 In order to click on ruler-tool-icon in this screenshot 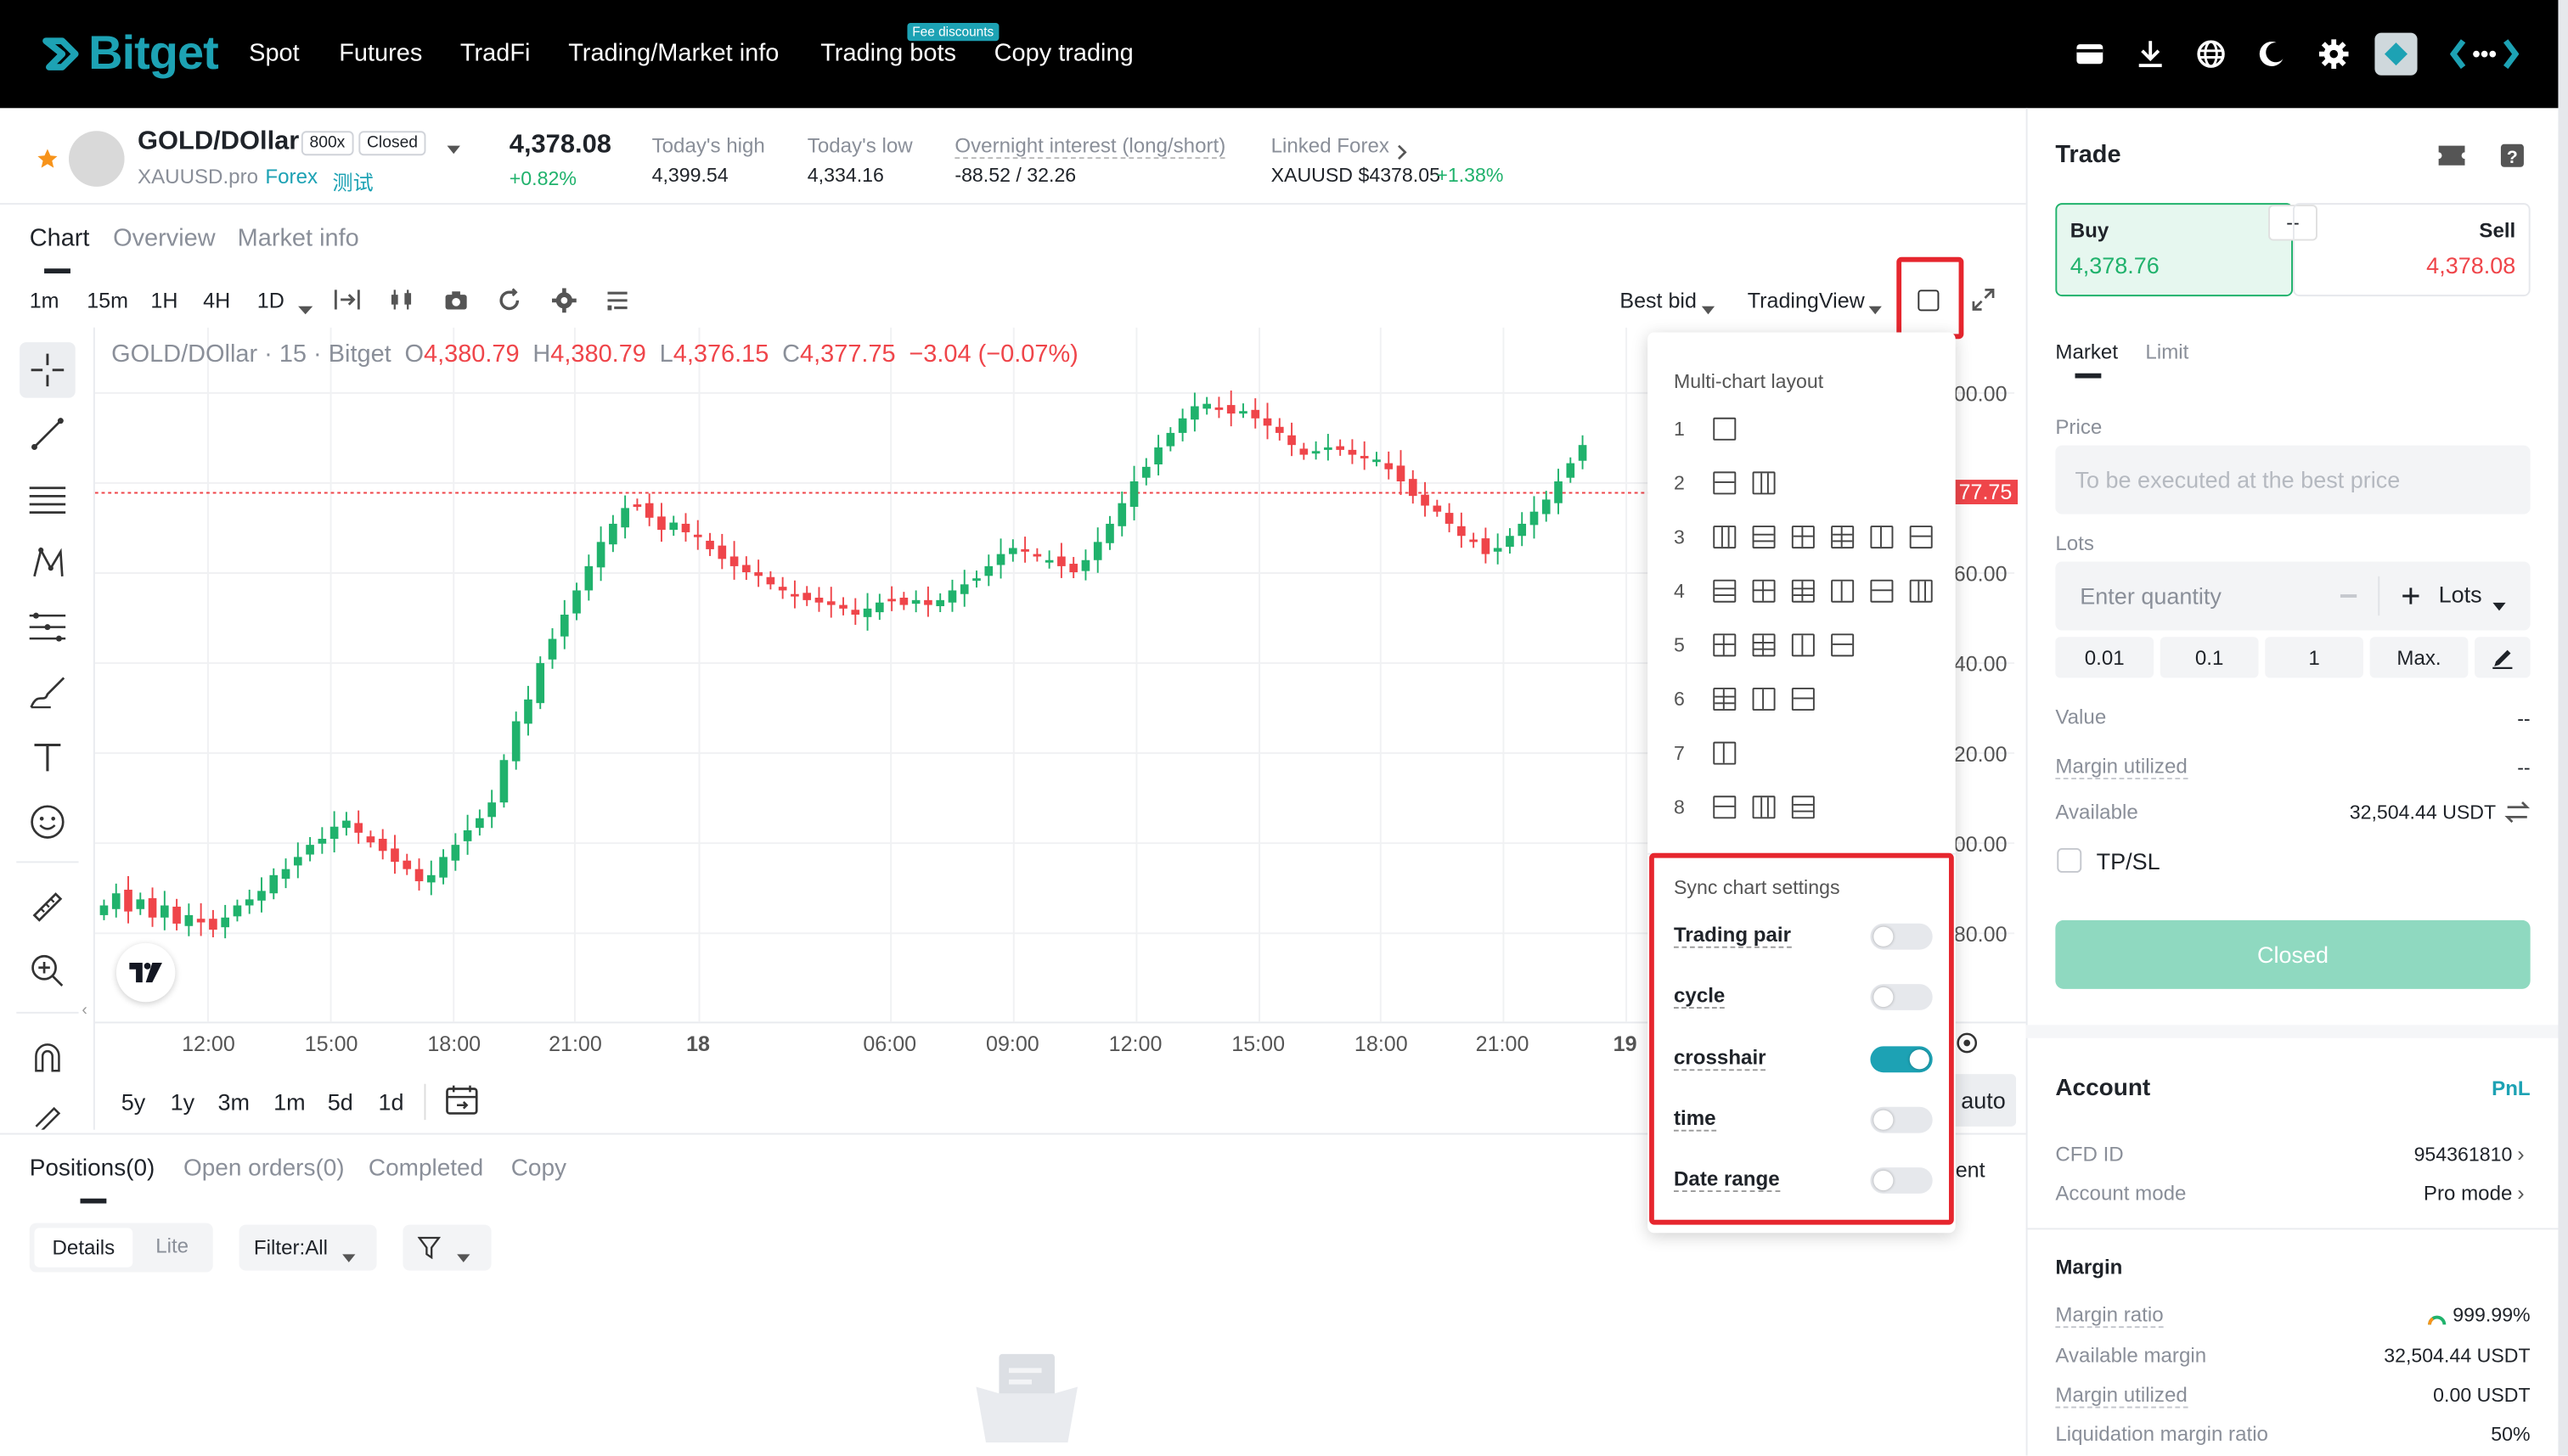, I will do `click(48, 908)`.